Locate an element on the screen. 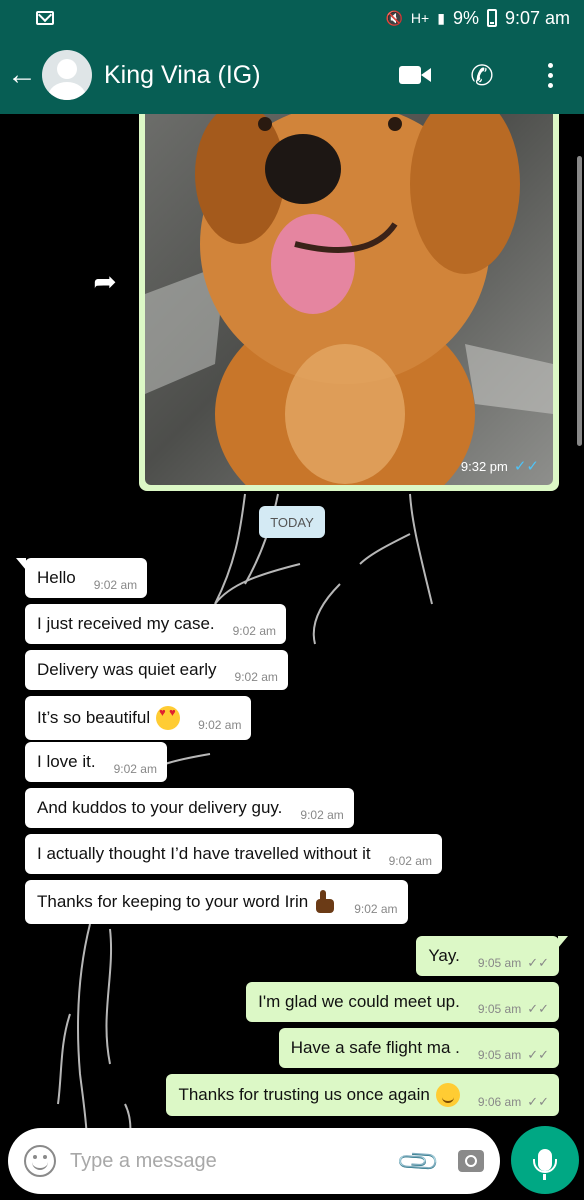 The width and height of the screenshot is (584, 1200). phone-icon: ✆ is located at coordinates (482, 75).